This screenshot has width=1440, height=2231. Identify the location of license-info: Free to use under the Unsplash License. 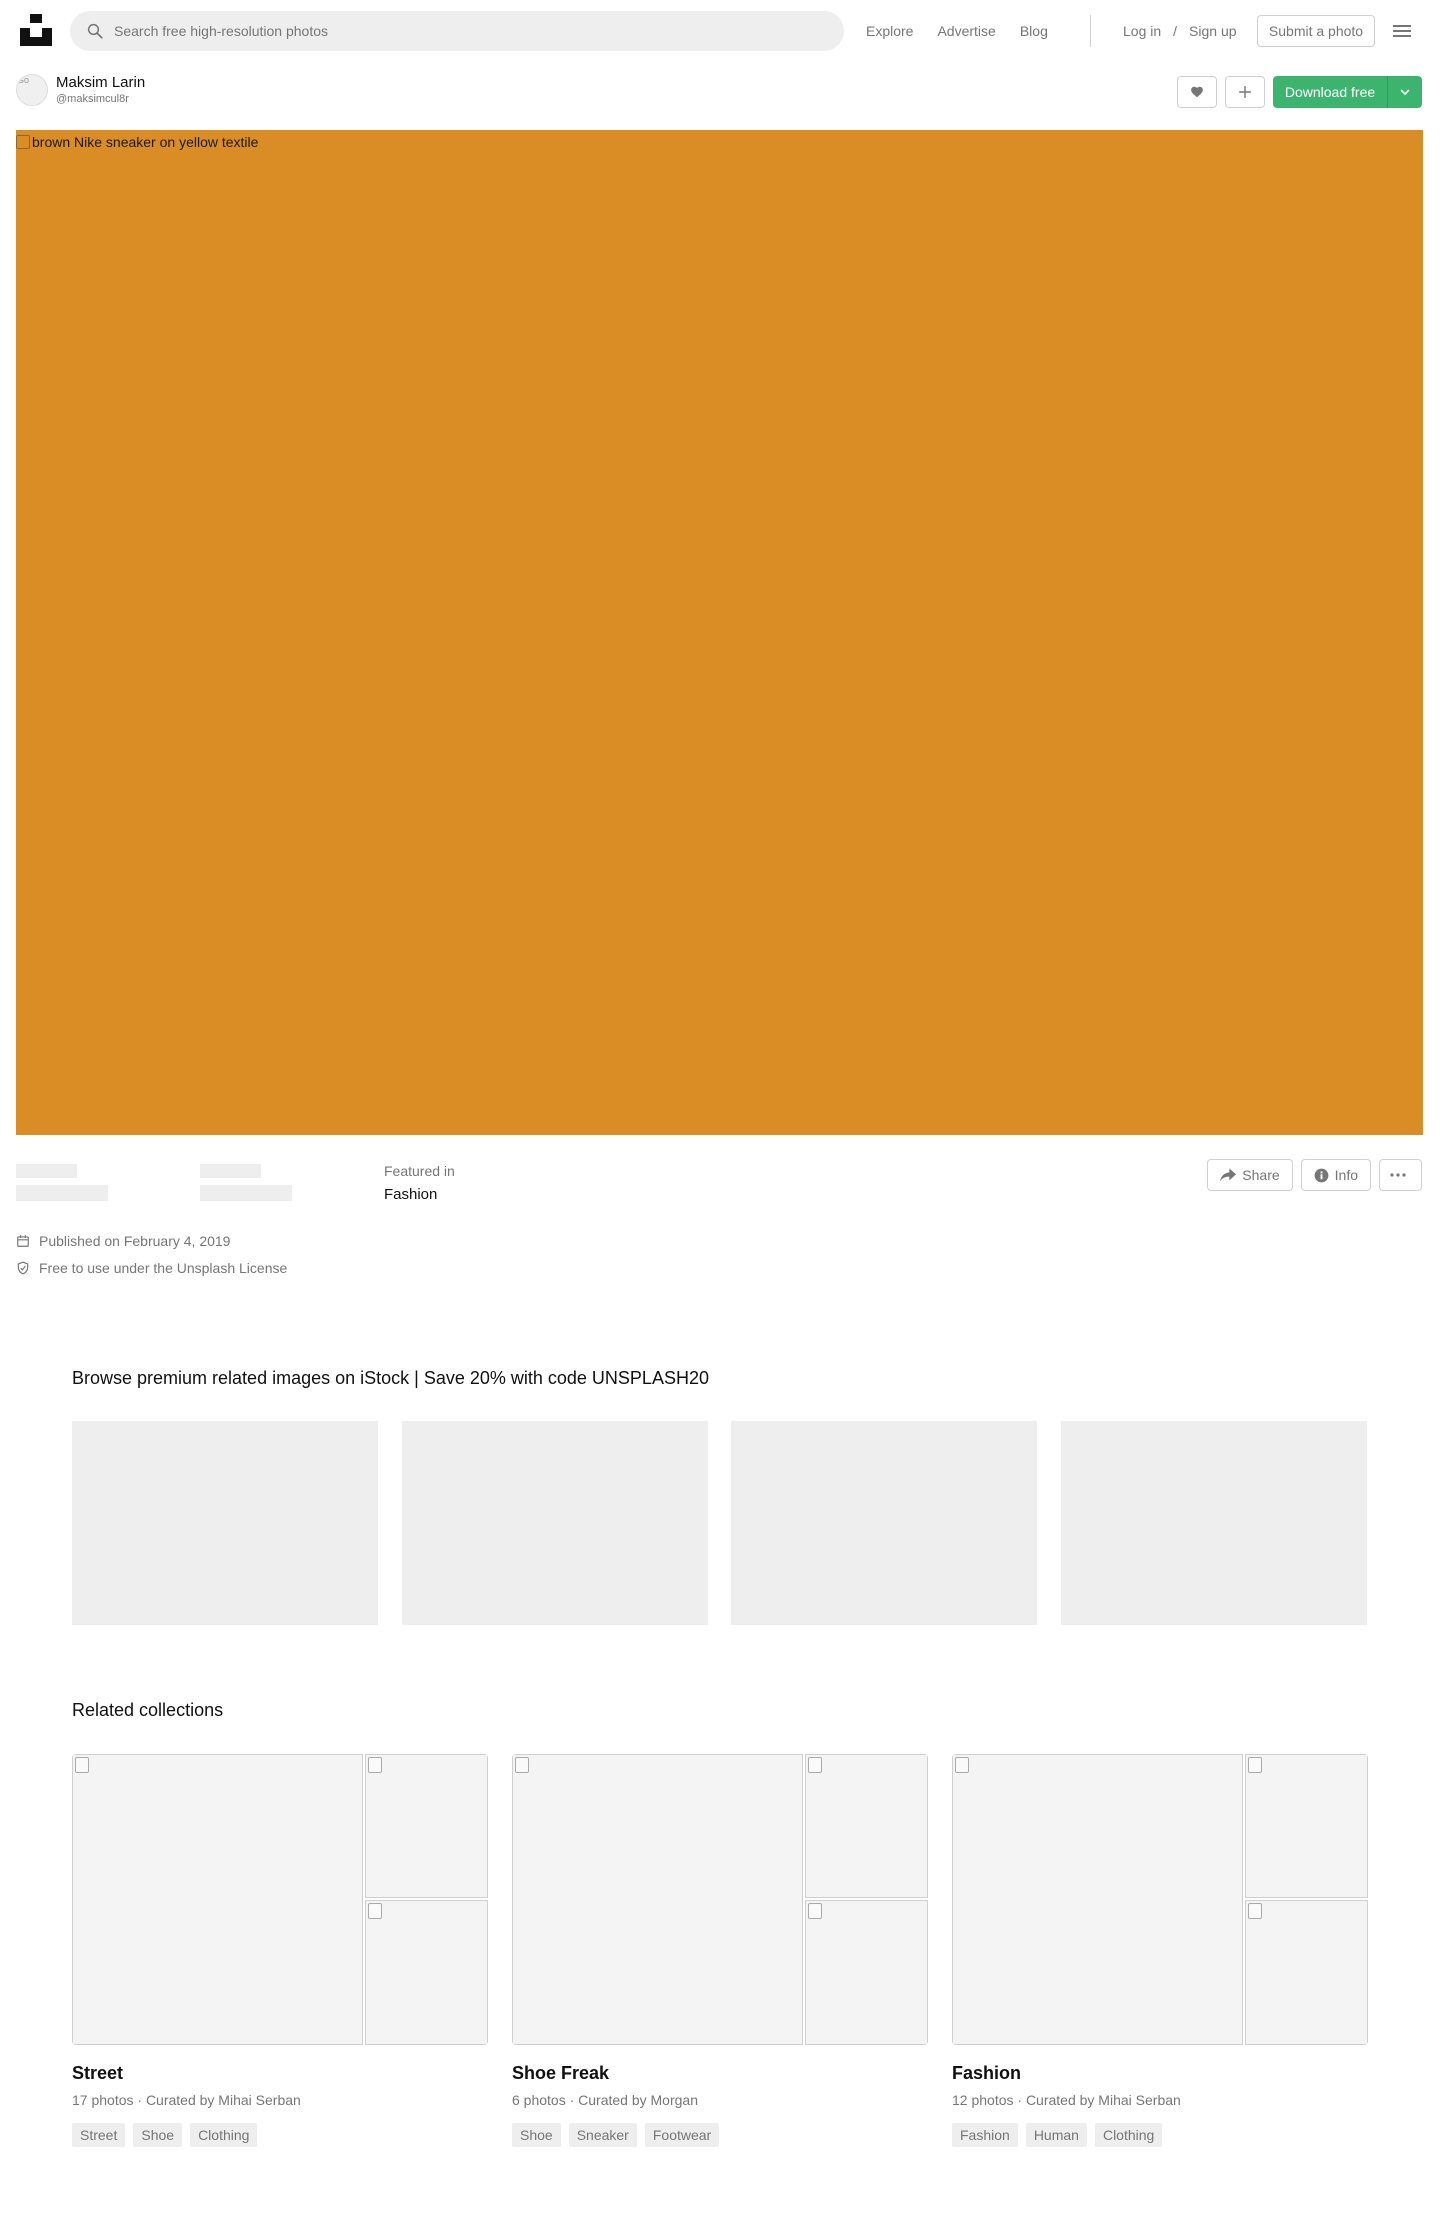
(151, 1268).